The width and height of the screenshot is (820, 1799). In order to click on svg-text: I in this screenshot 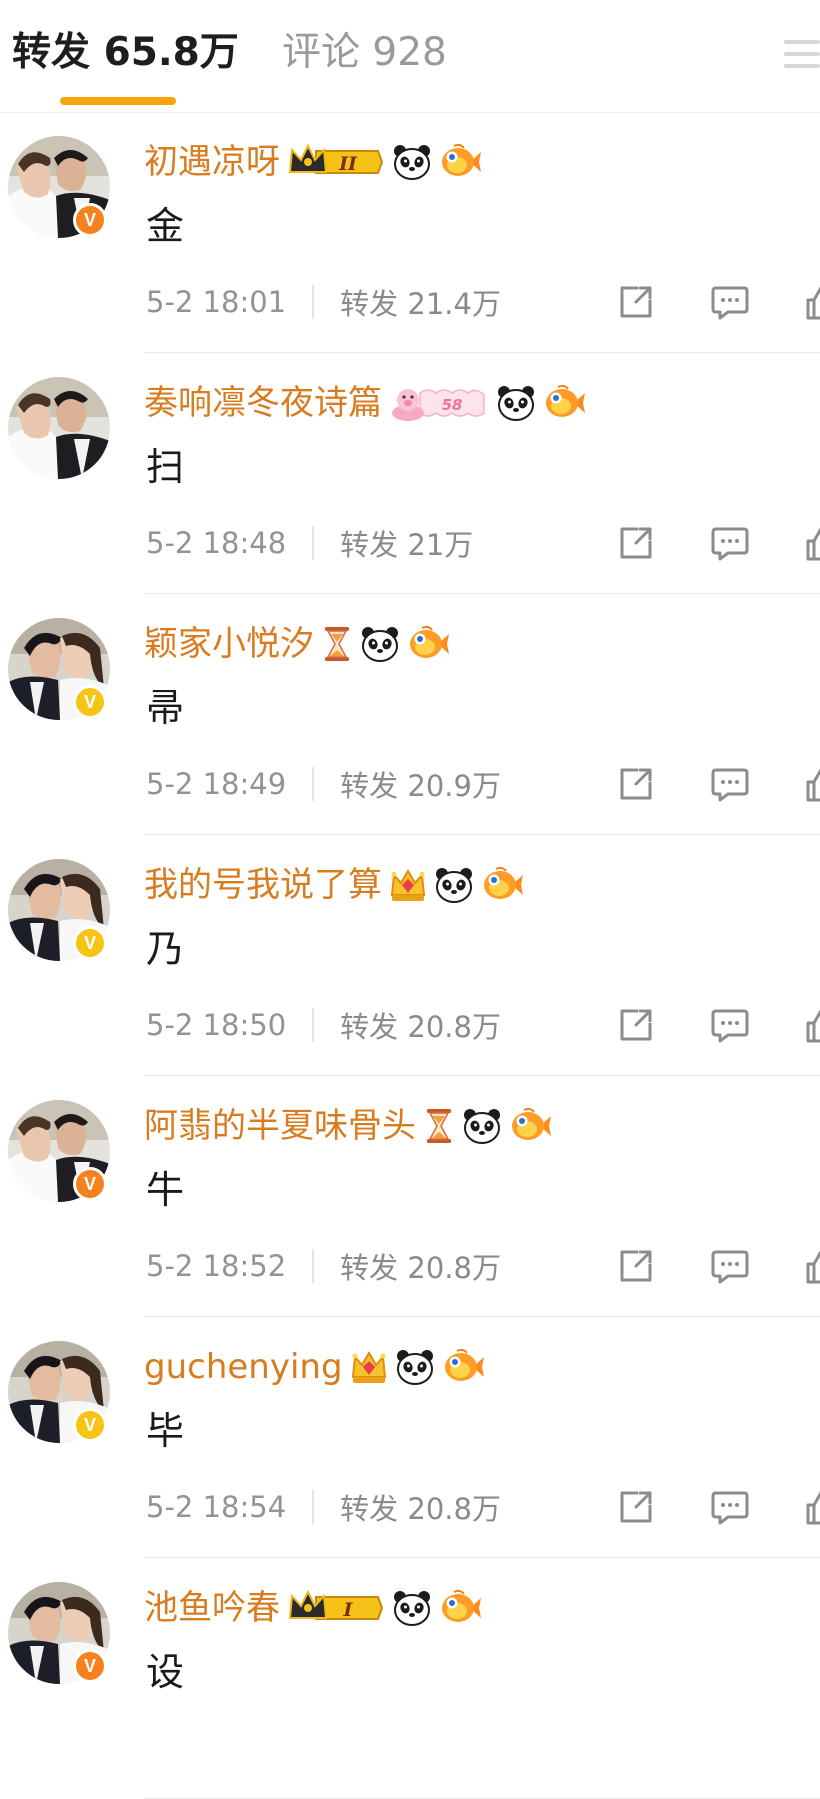, I will do `click(348, 1610)`.